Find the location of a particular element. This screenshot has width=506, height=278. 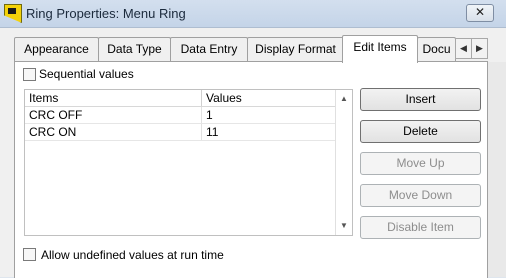

column-divider is located at coordinates (201, 98).